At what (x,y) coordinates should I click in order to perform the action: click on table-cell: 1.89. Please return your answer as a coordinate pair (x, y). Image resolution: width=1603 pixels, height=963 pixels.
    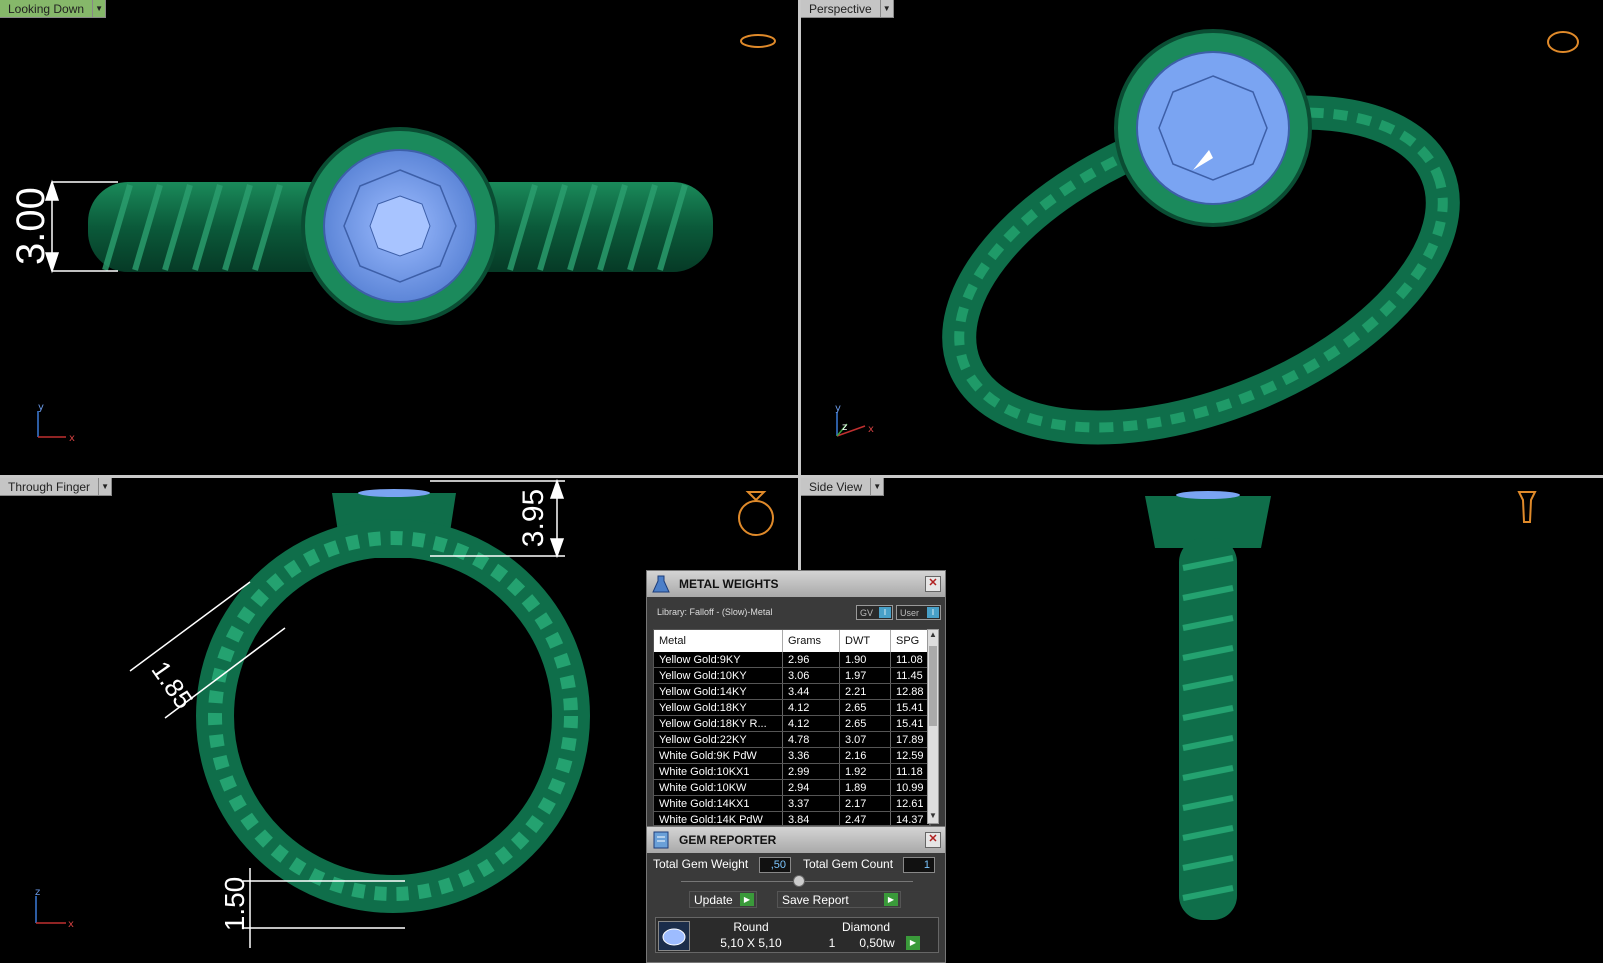
    Looking at the image, I should click on (865, 787).